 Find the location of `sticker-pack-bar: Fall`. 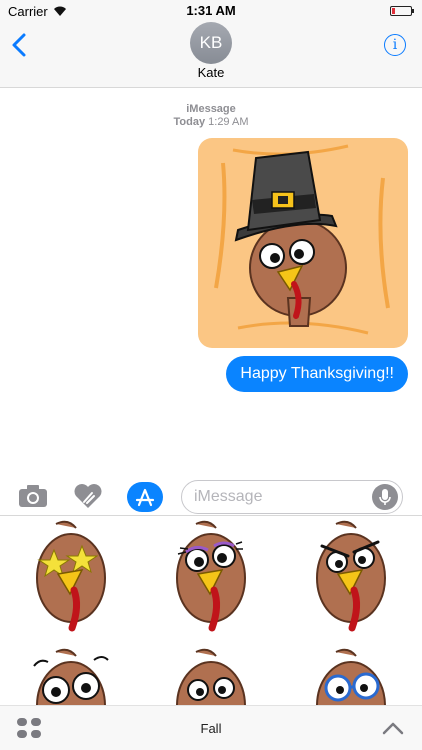

sticker-pack-bar: Fall is located at coordinates (211, 727).